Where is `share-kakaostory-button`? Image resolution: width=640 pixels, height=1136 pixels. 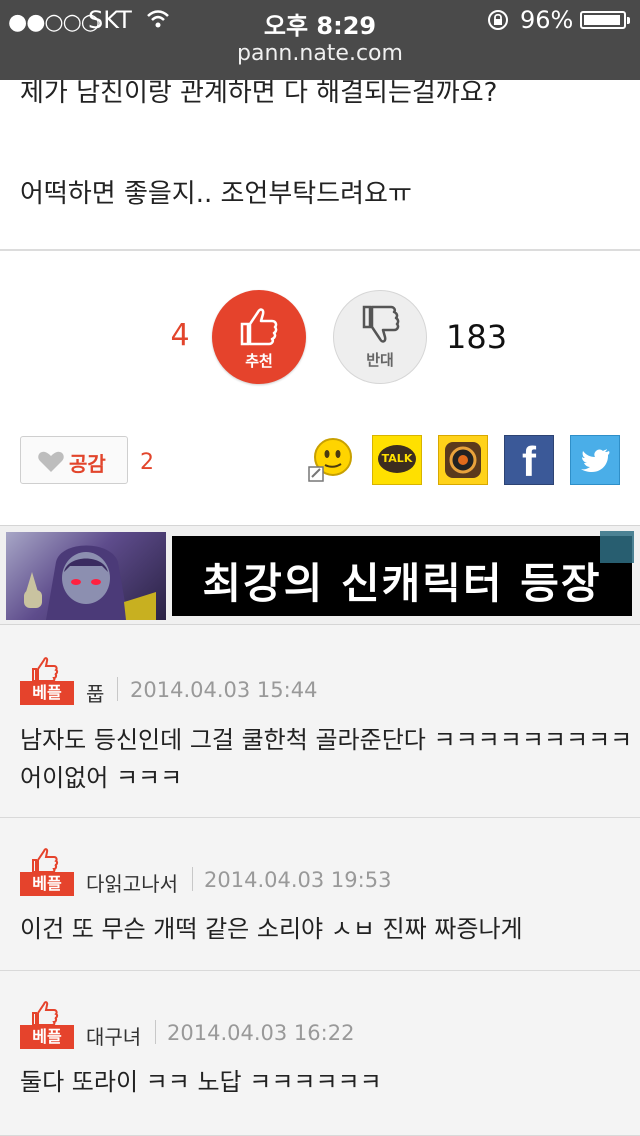
share-kakaostory-button is located at coordinates (463, 460).